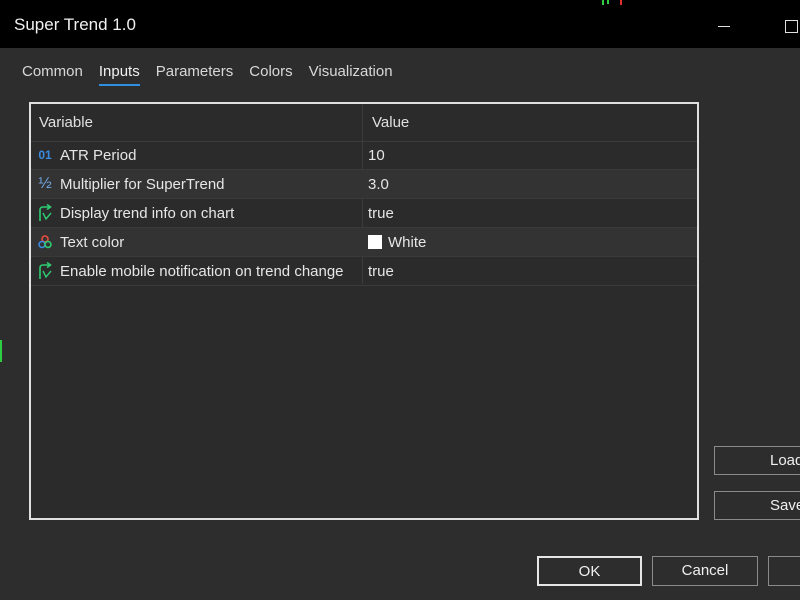  What do you see at coordinates (45, 242) in the screenshot?
I see `color-palette-icon` at bounding box center [45, 242].